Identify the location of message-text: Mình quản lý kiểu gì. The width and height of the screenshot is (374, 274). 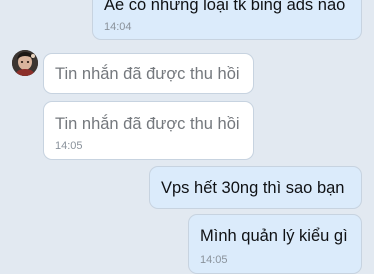
(274, 236).